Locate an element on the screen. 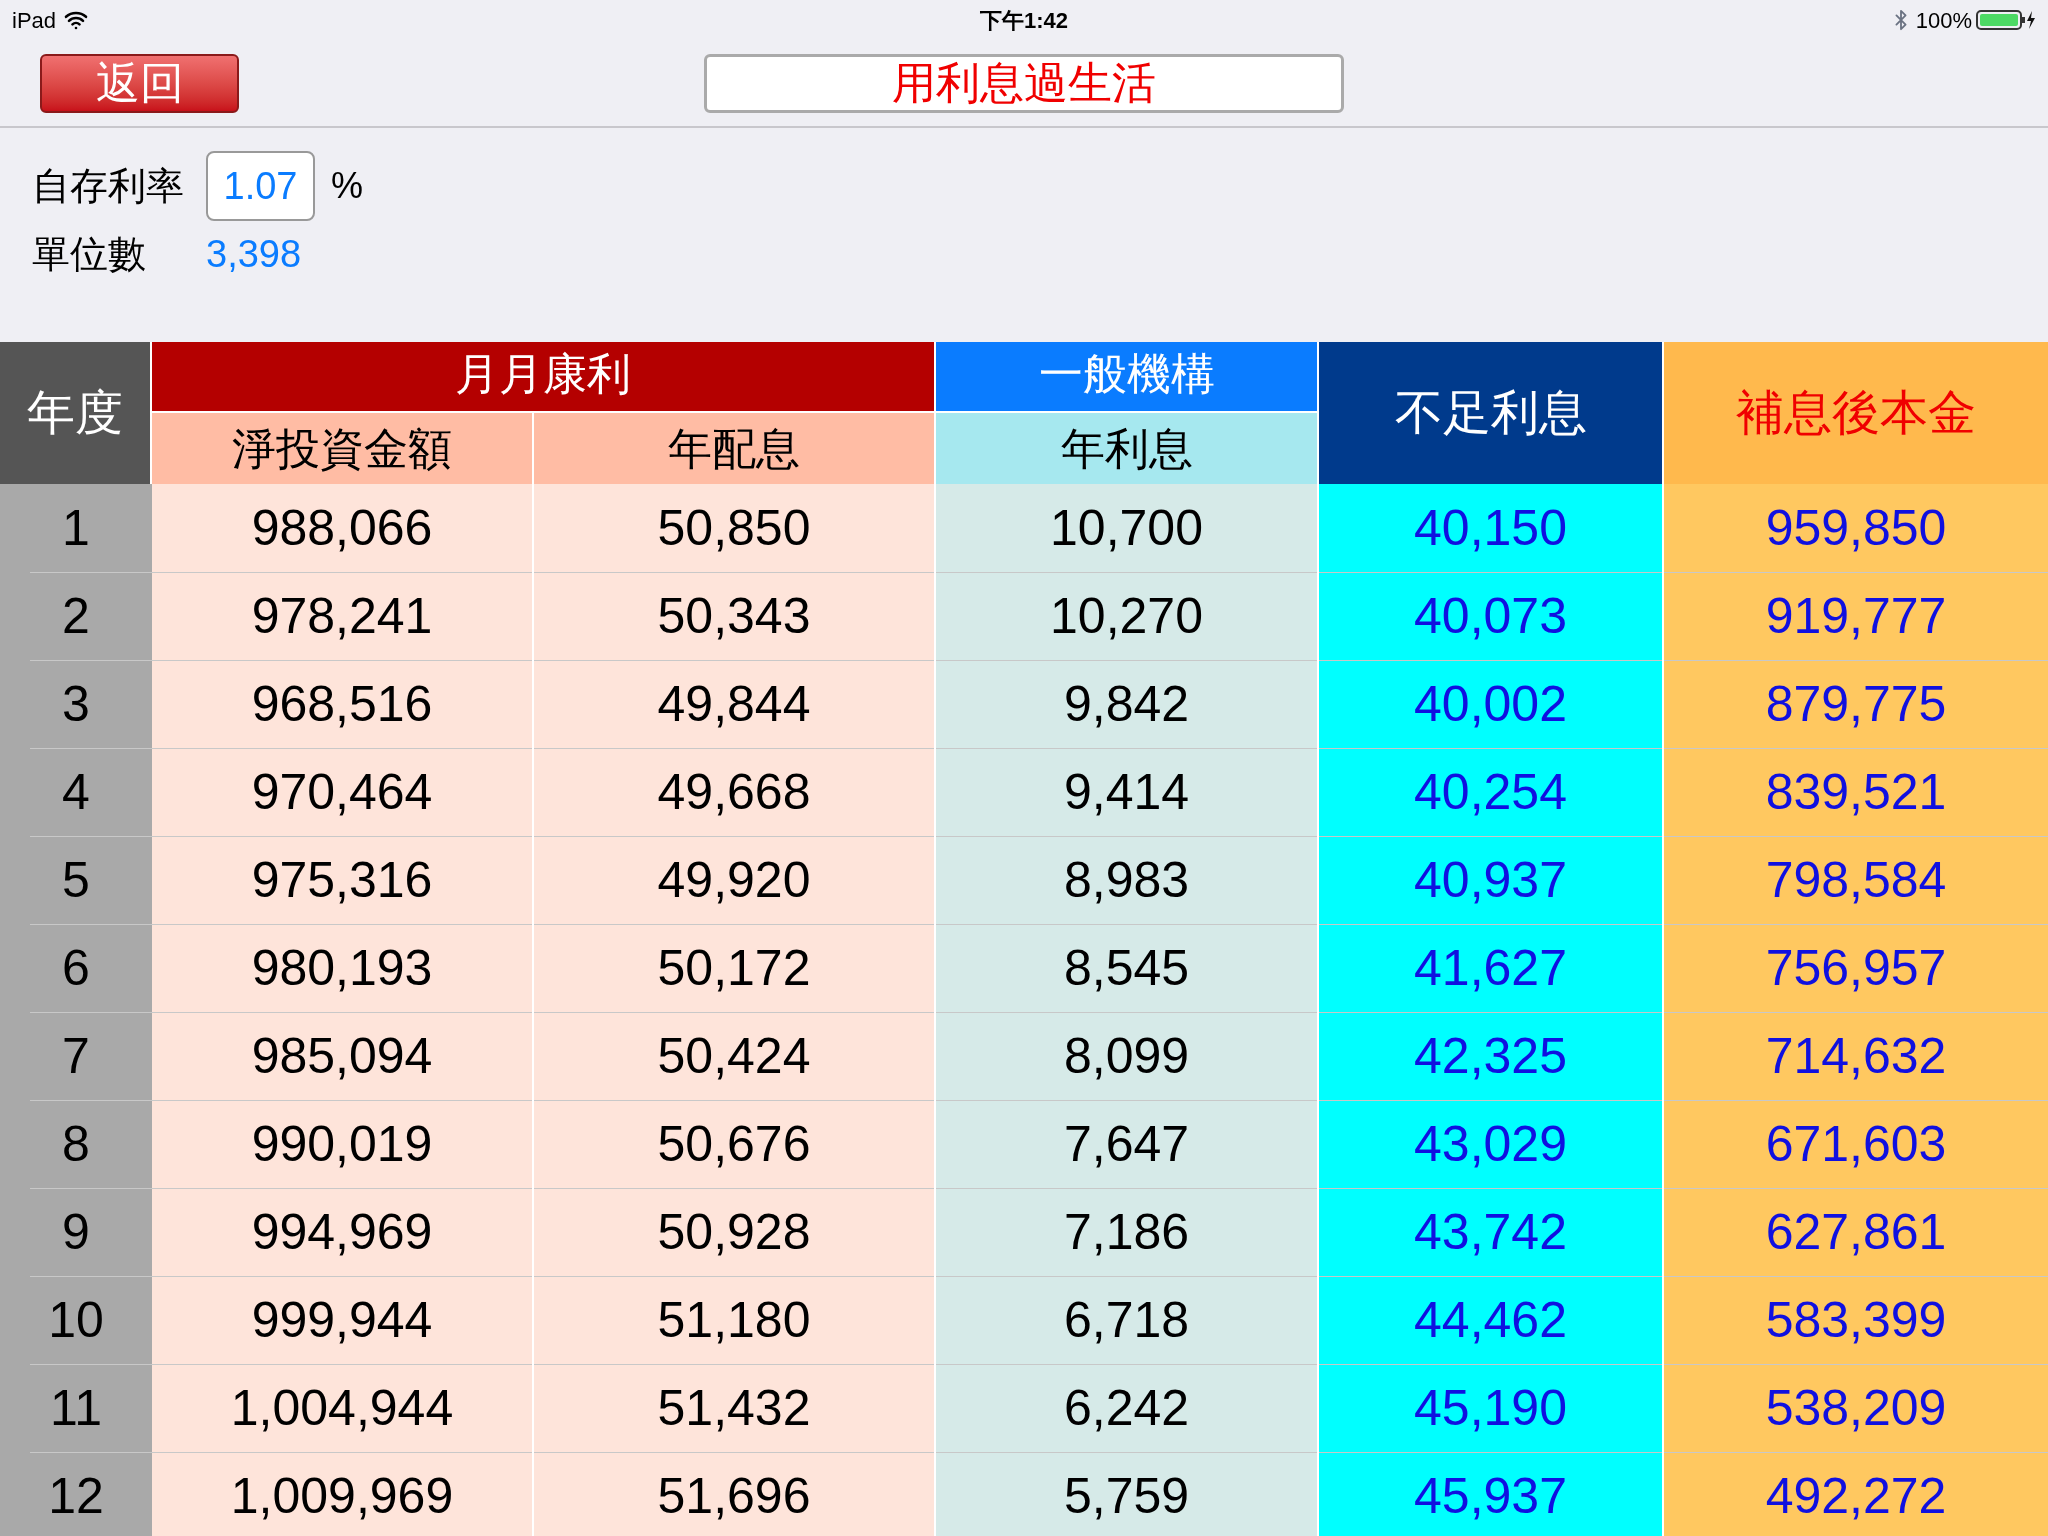 The height and width of the screenshot is (1536, 2048). table-cell-text: 40,150 is located at coordinates (1490, 528).